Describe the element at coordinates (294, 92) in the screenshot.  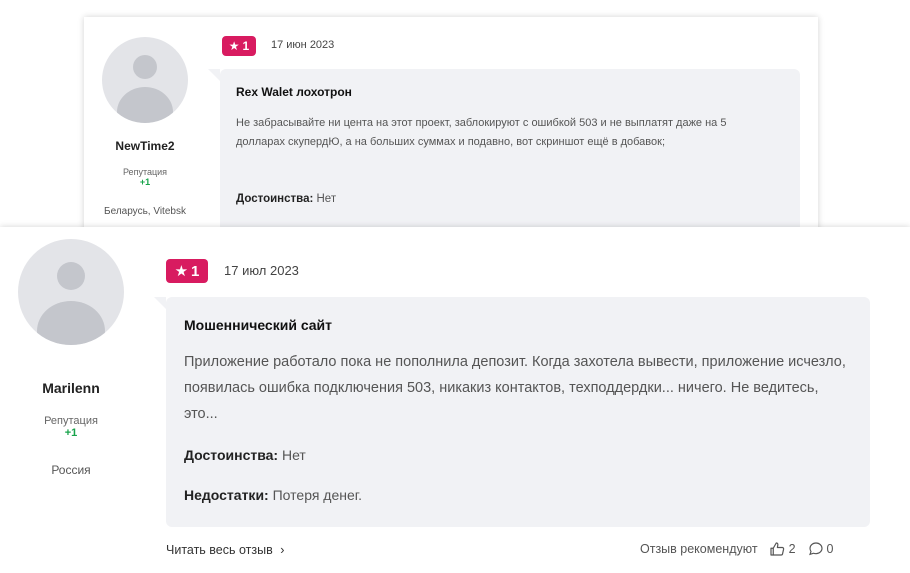
I see `review-title: Rex Walet лохотрон` at that location.